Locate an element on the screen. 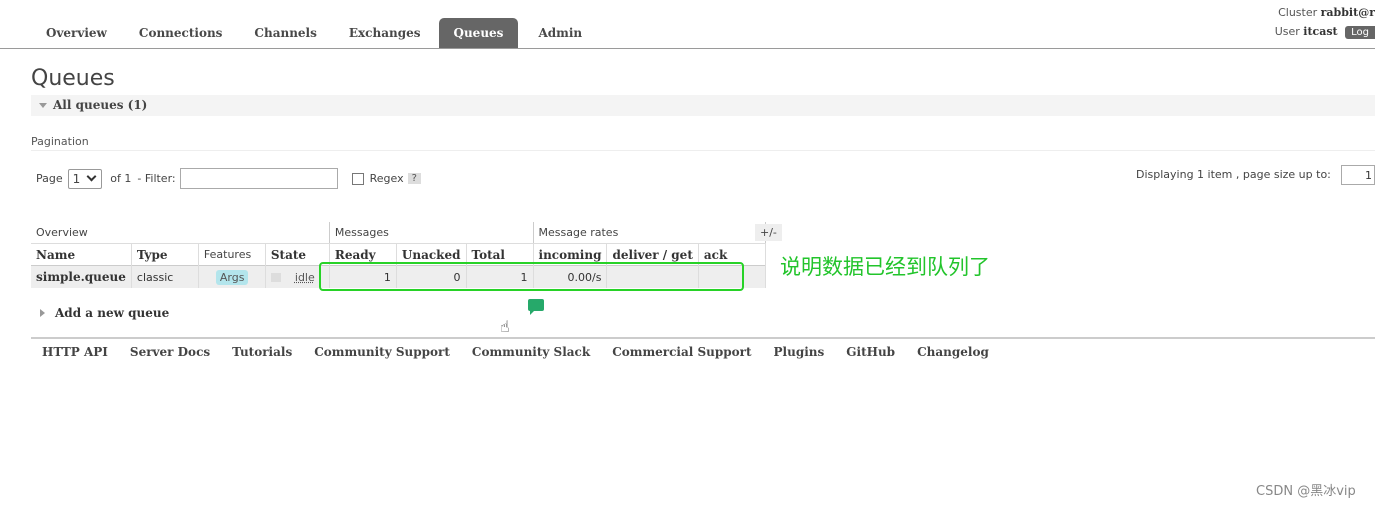 The height and width of the screenshot is (505, 1375). footer-link-http-api: HTTP API is located at coordinates (75, 352).